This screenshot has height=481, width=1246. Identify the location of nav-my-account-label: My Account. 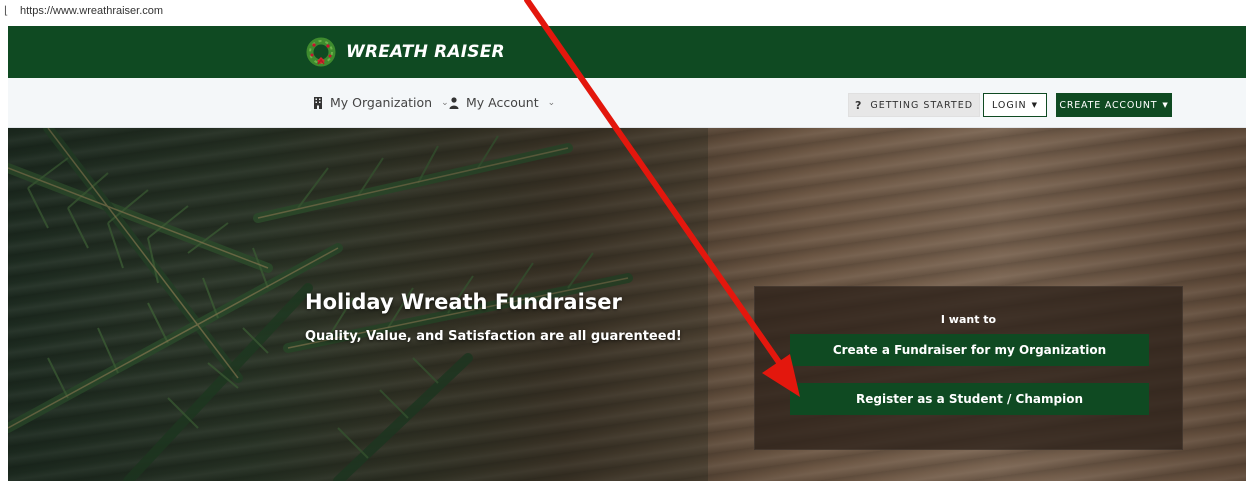
(502, 102).